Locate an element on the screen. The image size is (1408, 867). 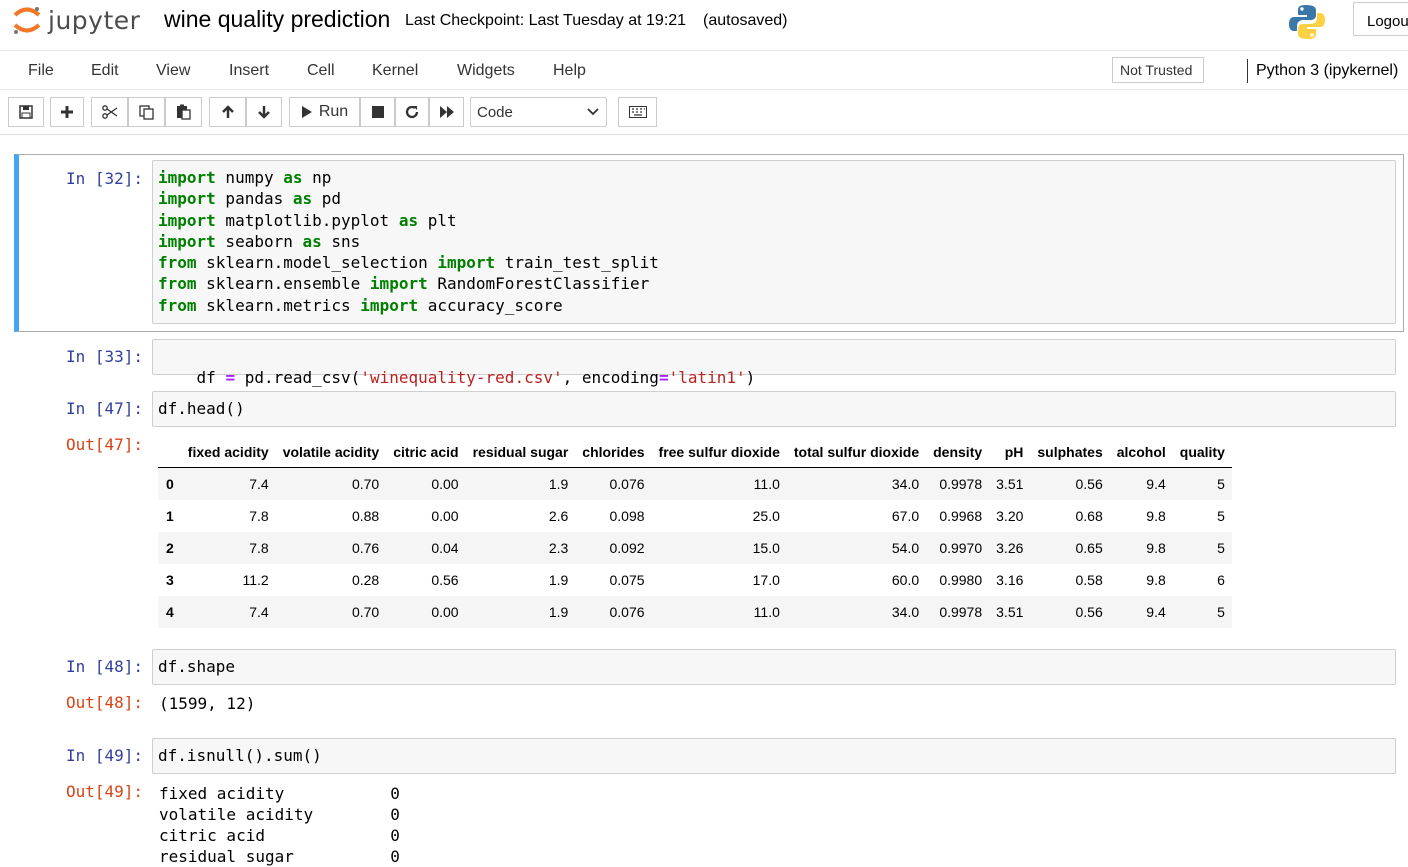
table-cell: 54.0 is located at coordinates (905, 548).